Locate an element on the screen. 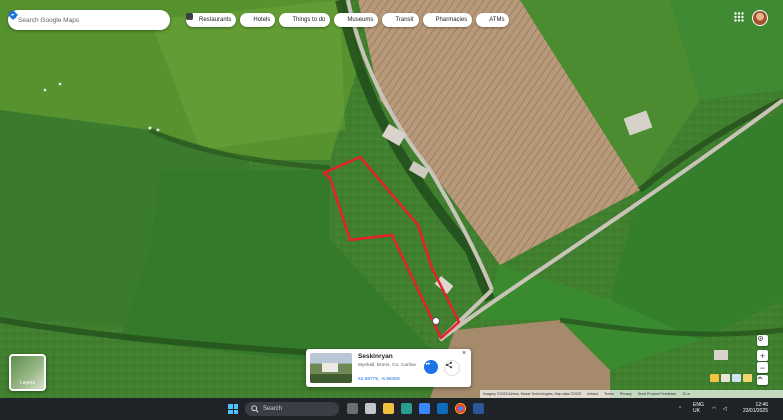 The width and height of the screenshot is (783, 420). taskbar: Search ⌃ ENG UK ◠ ◁ 12:46 23/01/2025 is located at coordinates (391, 409).